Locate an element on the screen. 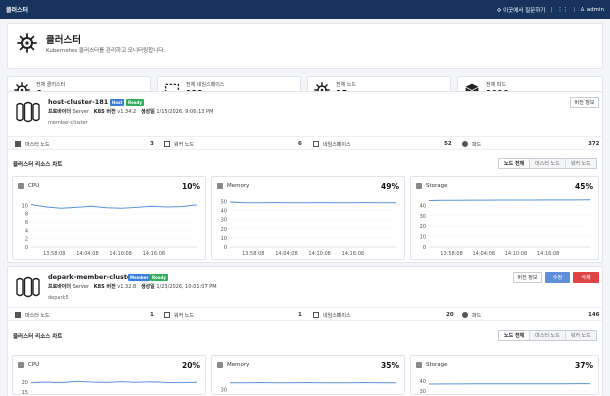  memory-line-chart: 30 is located at coordinates (308, 387).